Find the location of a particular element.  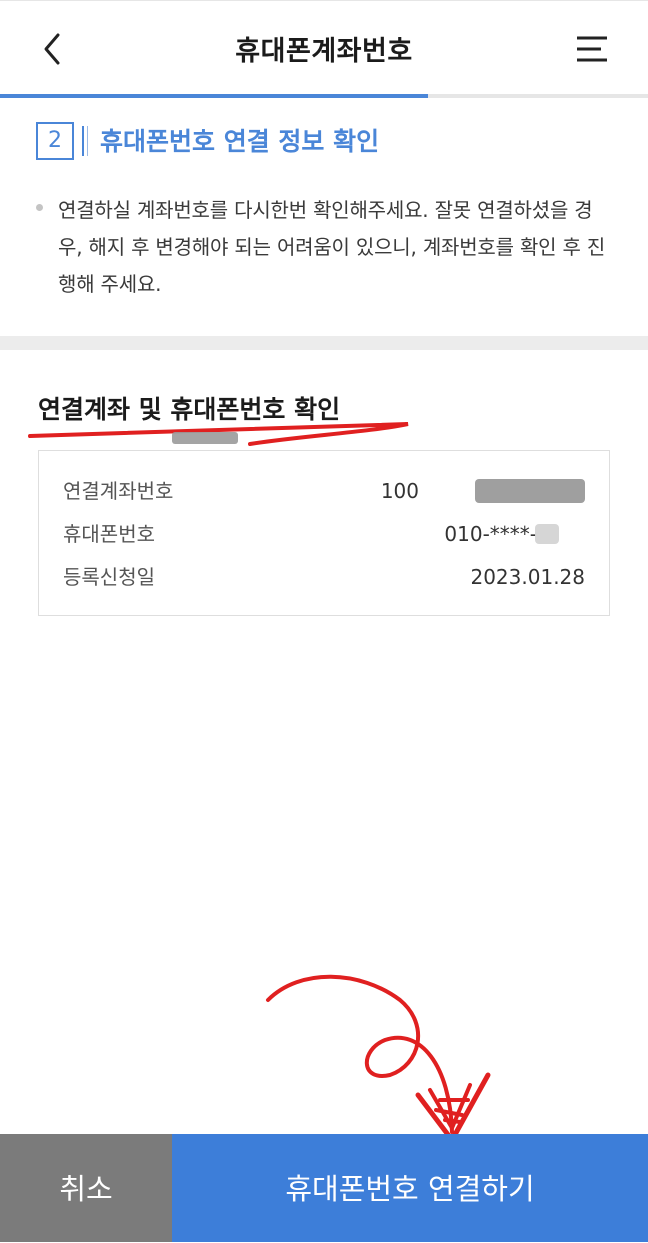

info-value-account: 100 is located at coordinates (399, 491).